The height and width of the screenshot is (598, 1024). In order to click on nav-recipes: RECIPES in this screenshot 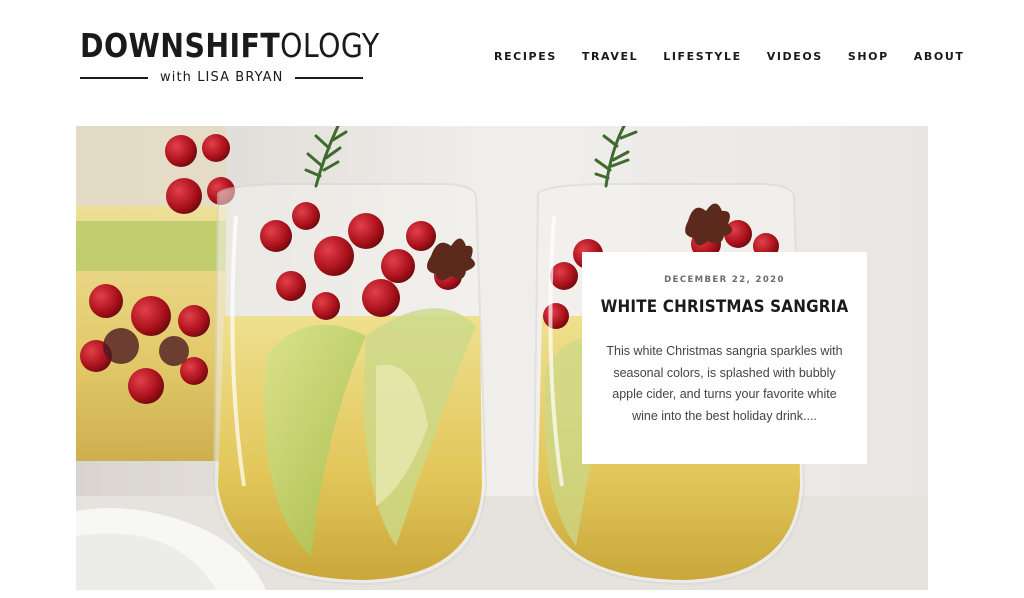, I will do `click(525, 57)`.